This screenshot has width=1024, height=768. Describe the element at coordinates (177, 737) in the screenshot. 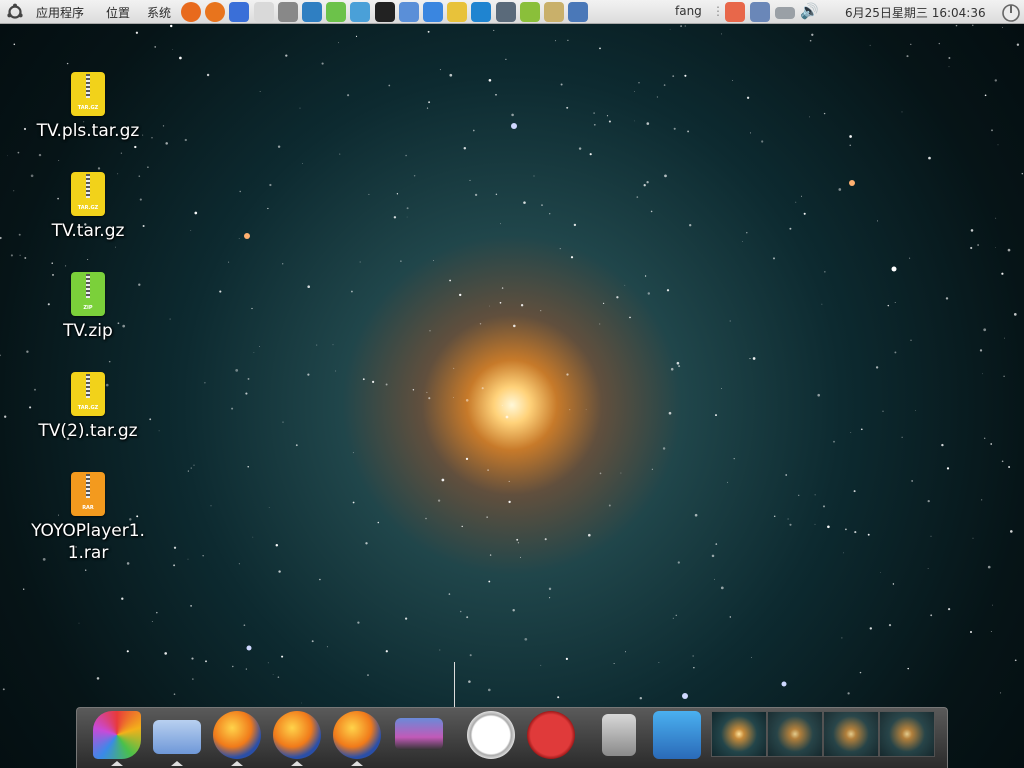

I see `home-folder-icon` at that location.